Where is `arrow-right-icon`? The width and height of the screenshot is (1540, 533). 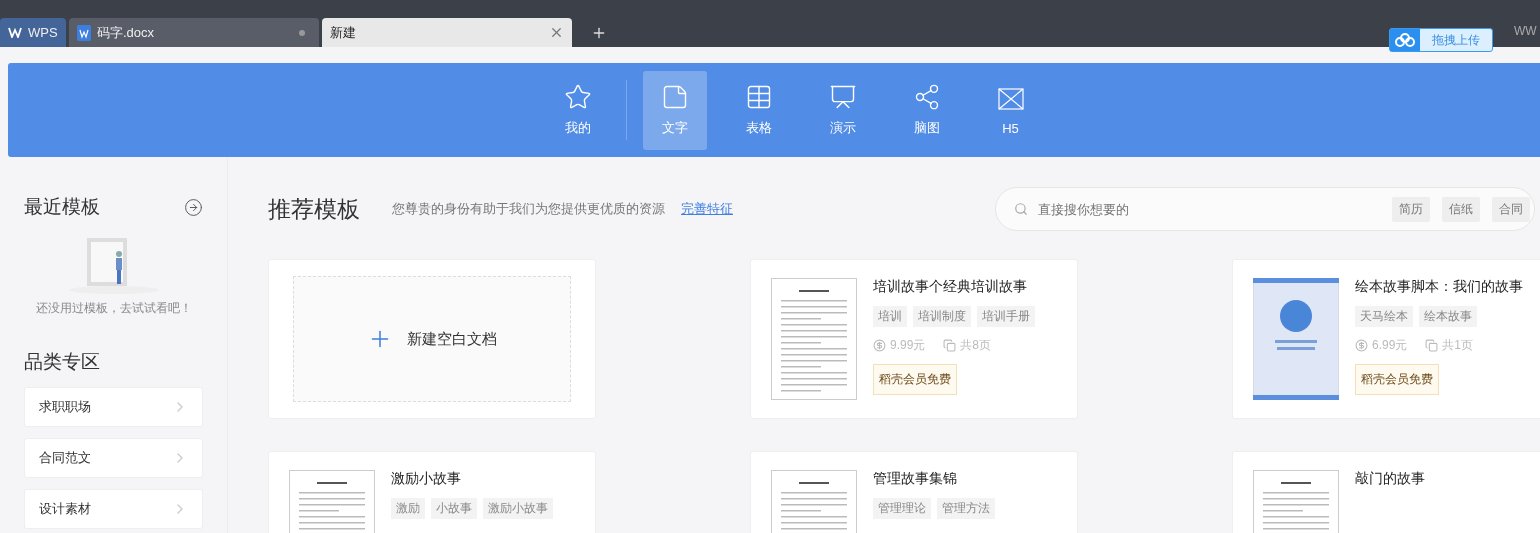 arrow-right-icon is located at coordinates (193, 207).